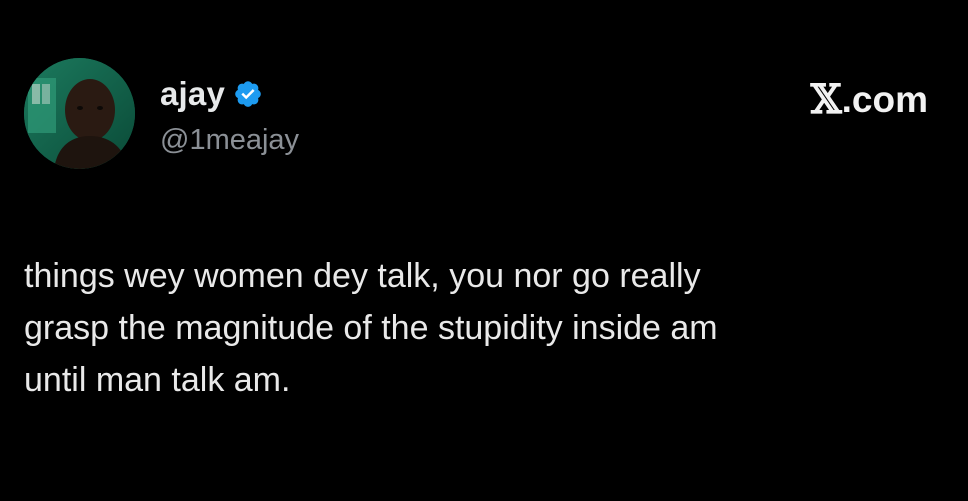  I want to click on author-handle: @1meajay, so click(229, 140).